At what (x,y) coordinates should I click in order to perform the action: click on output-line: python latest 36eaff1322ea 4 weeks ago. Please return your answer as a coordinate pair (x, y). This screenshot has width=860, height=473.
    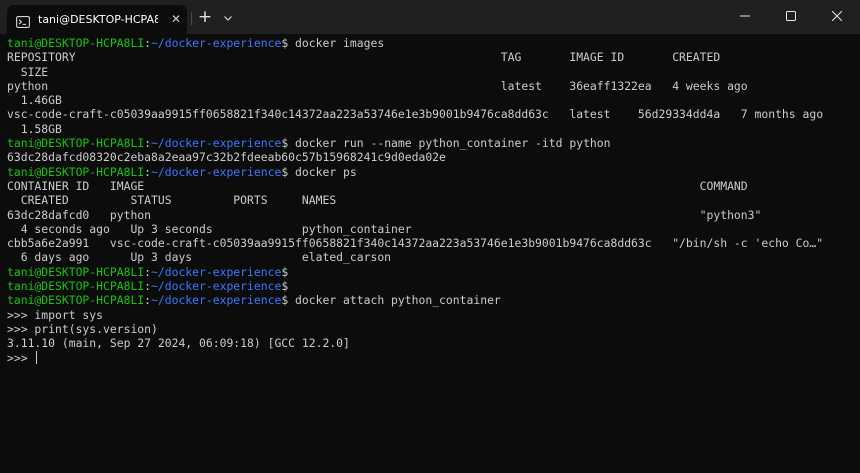
    Looking at the image, I should click on (432, 86).